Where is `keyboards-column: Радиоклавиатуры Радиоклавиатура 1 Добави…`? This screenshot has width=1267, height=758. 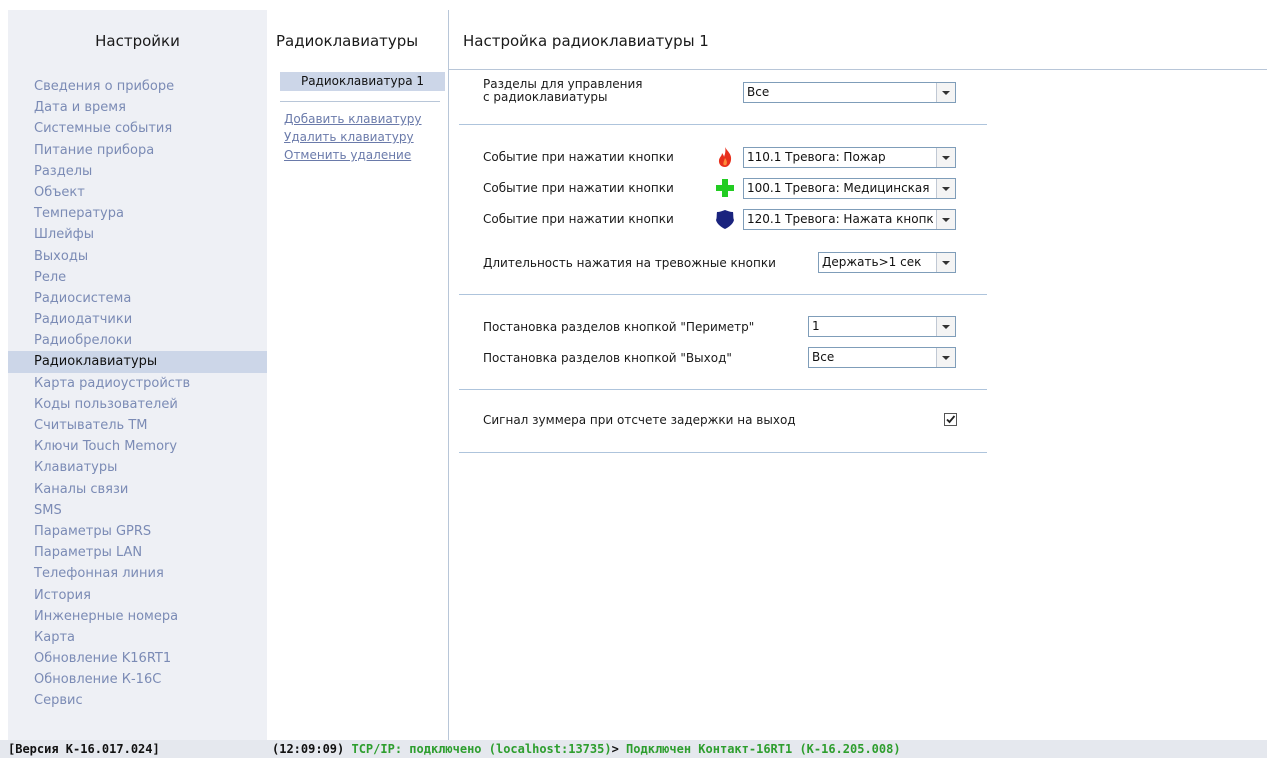 keyboards-column: Радиоклавиатуры Радиоклавиатура 1 Добави… is located at coordinates (358, 375).